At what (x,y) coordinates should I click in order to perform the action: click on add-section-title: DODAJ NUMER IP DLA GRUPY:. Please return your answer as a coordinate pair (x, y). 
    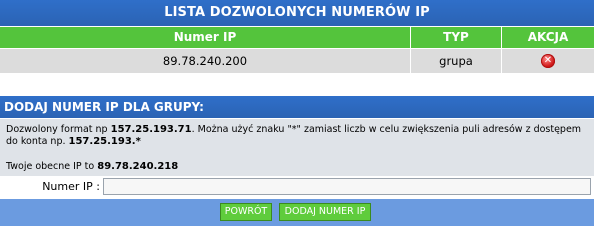
    Looking at the image, I should click on (297, 107).